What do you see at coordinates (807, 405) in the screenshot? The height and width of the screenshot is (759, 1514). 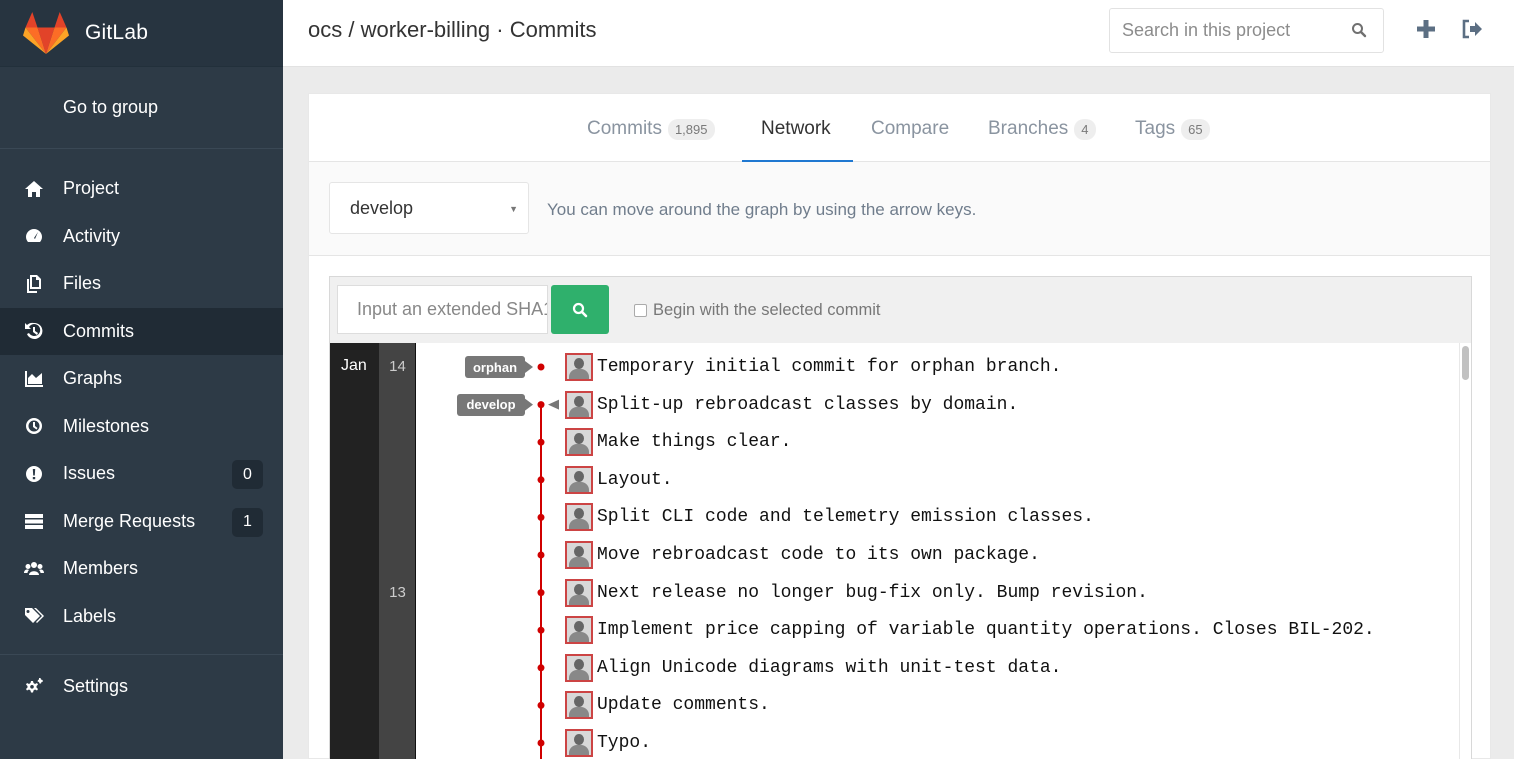 I see `commit-message: Split-up rebroadcast classes by domain.` at bounding box center [807, 405].